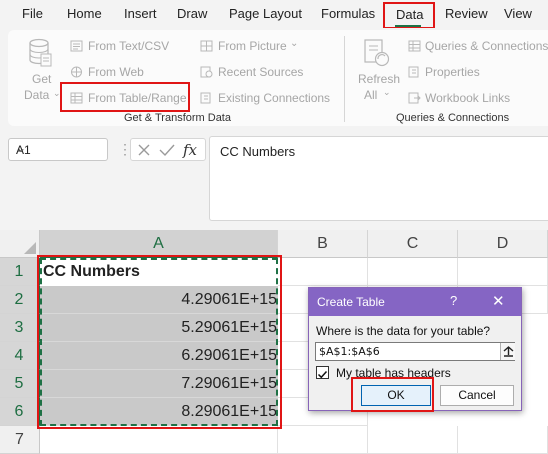 This screenshot has width=548, height=454. What do you see at coordinates (20, 244) in the screenshot?
I see `select-all-corner` at bounding box center [20, 244].